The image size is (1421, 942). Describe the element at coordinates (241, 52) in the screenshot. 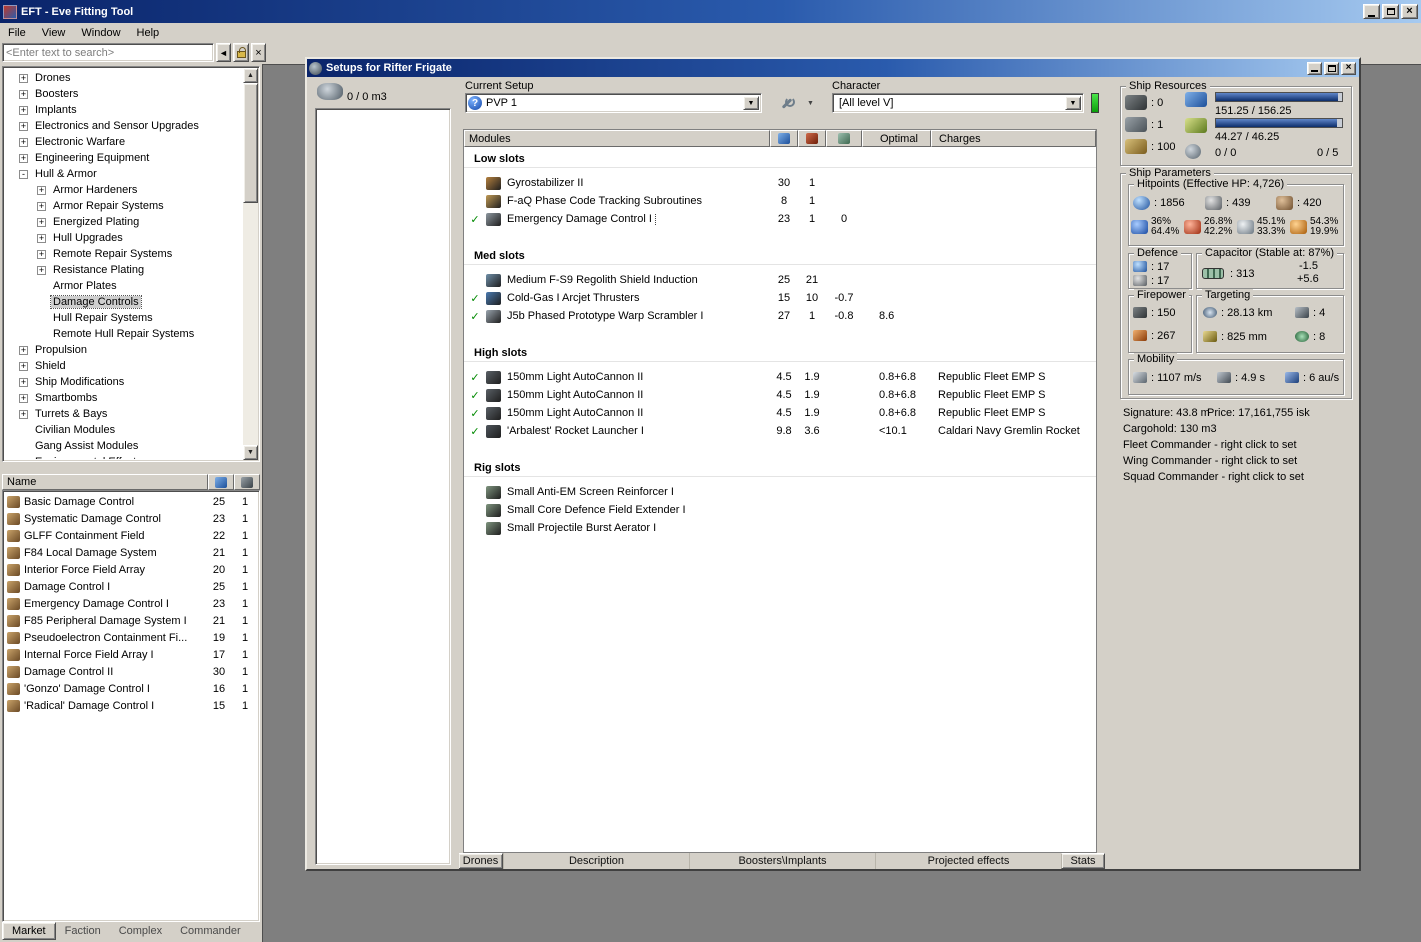

I see `lock-button` at that location.